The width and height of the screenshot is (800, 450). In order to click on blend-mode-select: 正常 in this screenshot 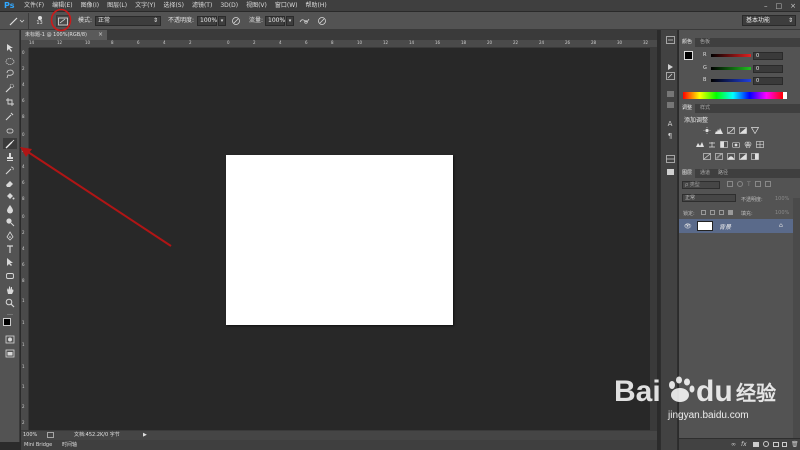, I will do `click(709, 198)`.